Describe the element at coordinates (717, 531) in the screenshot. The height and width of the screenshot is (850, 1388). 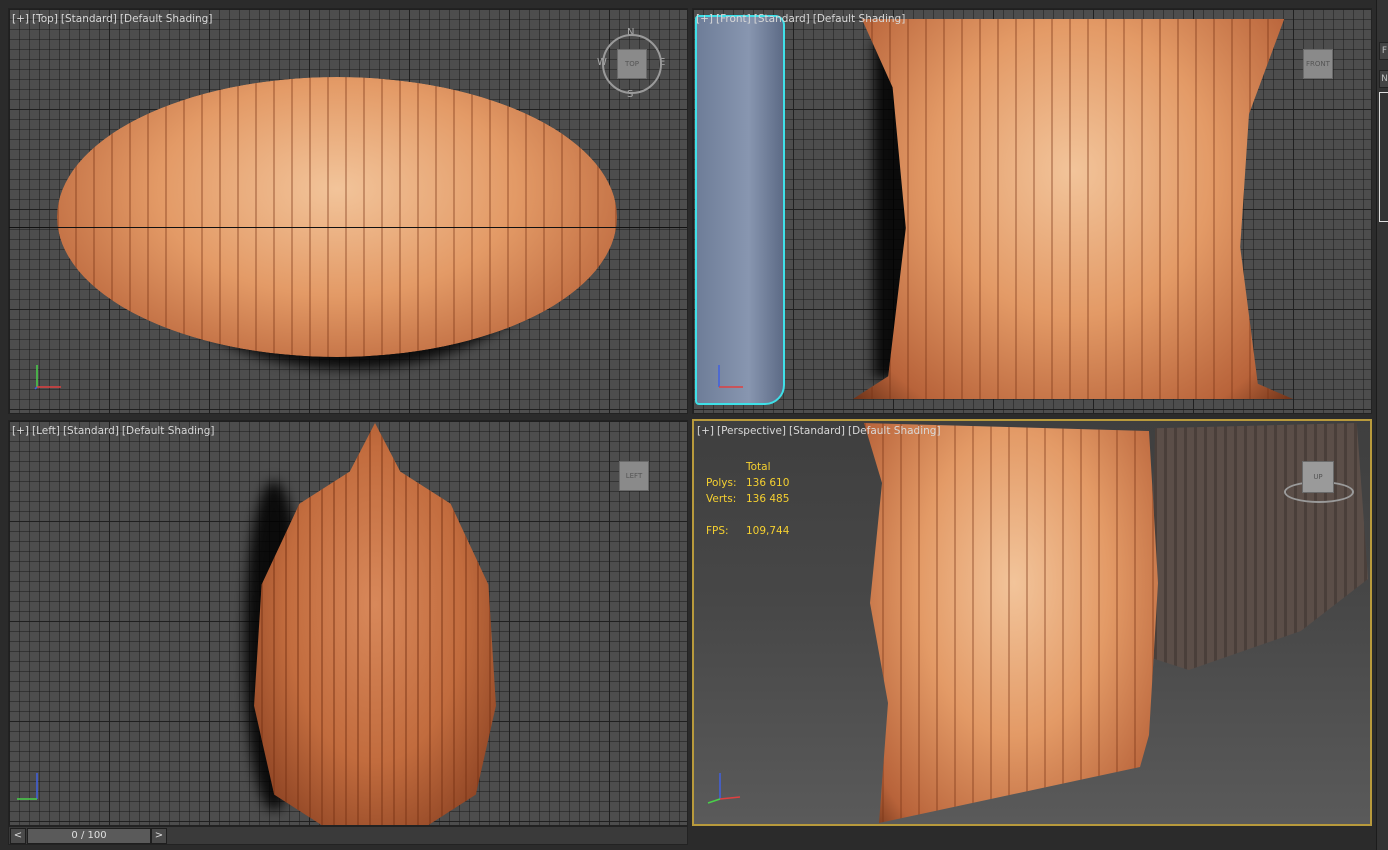
I see `stats-fps-label: FPS:` at that location.